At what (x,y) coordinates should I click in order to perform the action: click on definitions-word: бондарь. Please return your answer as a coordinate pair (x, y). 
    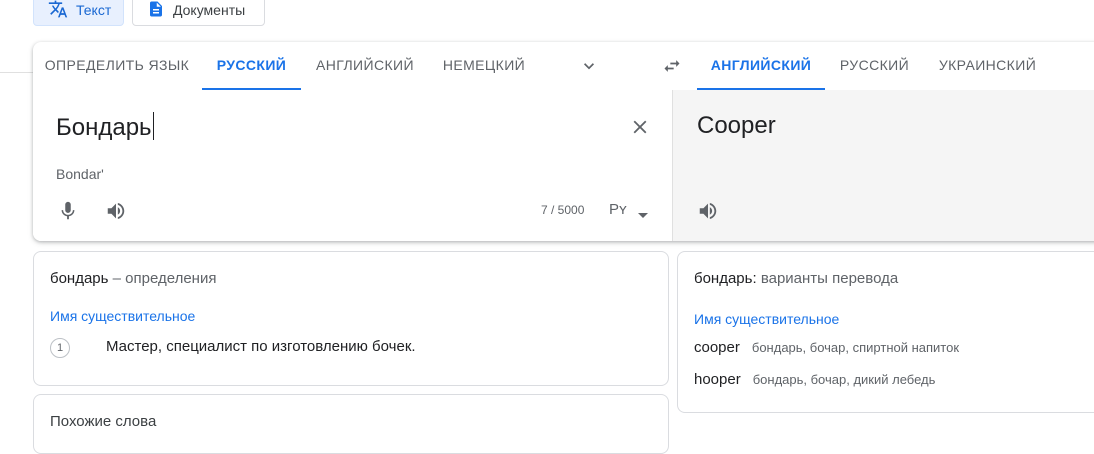
    Looking at the image, I should click on (79, 278).